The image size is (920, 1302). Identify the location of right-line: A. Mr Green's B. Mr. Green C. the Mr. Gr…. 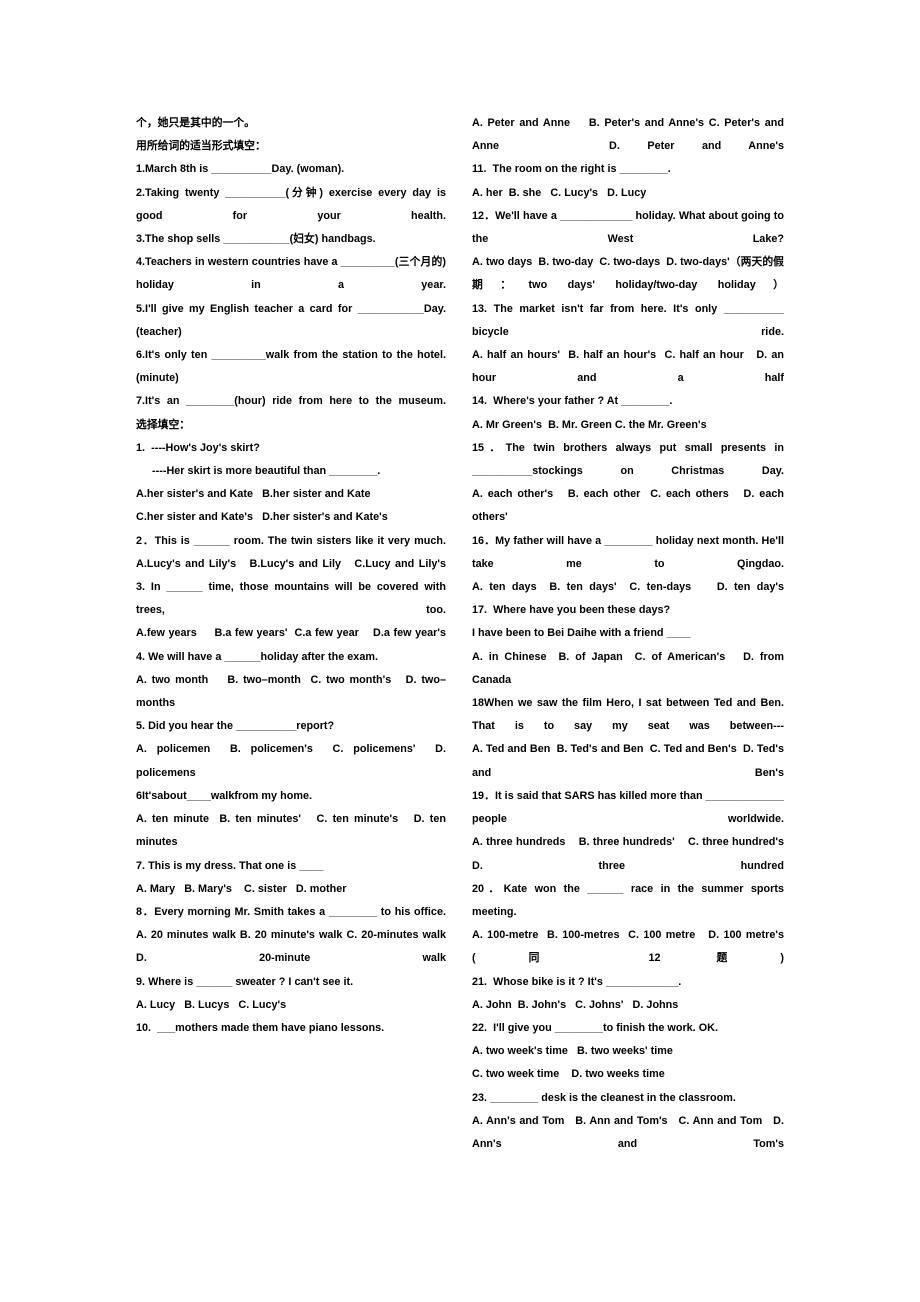
(589, 424).